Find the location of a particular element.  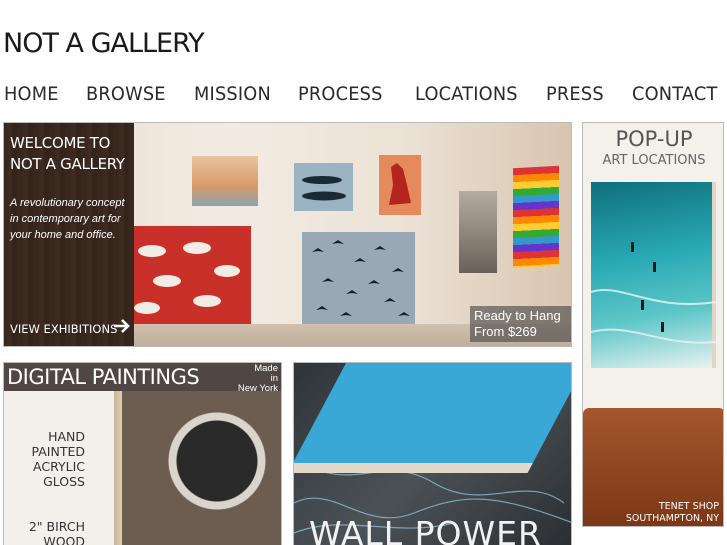

spec-item: PAINTED is located at coordinates (58, 451).